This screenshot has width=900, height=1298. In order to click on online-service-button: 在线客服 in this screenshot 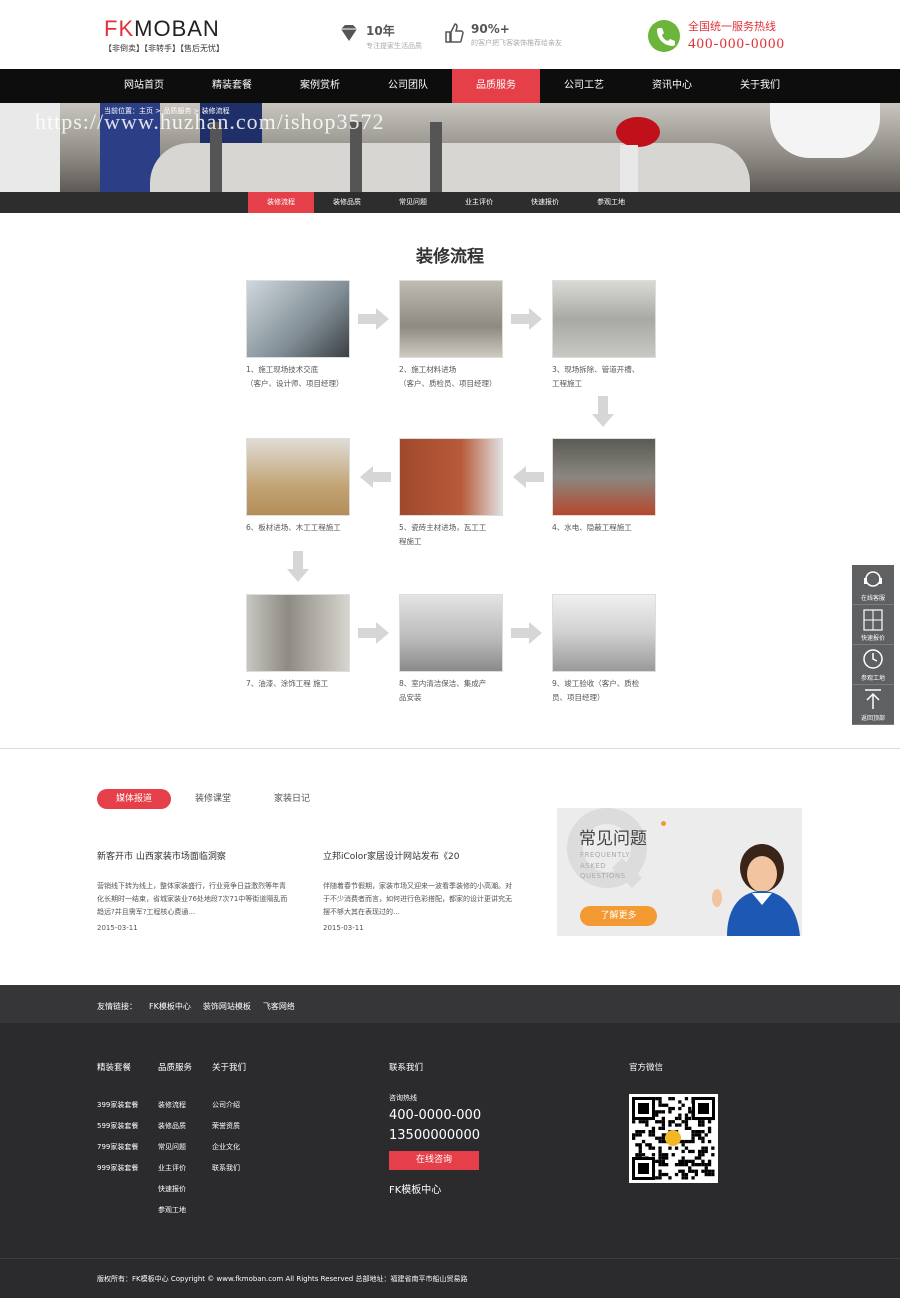, I will do `click(873, 585)`.